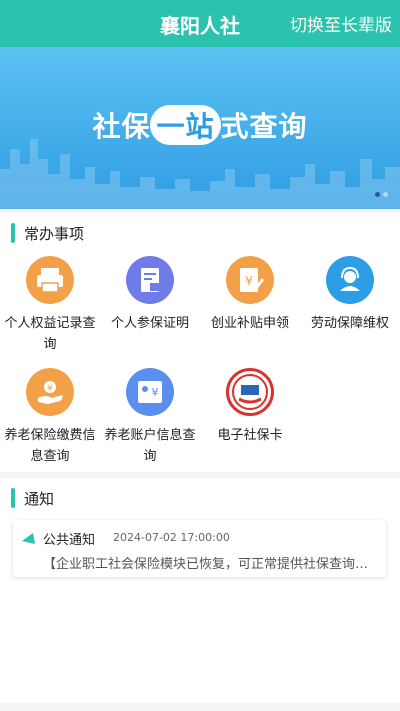 This screenshot has height=711, width=400. I want to click on banner-text-mid: 式, so click(235, 126).